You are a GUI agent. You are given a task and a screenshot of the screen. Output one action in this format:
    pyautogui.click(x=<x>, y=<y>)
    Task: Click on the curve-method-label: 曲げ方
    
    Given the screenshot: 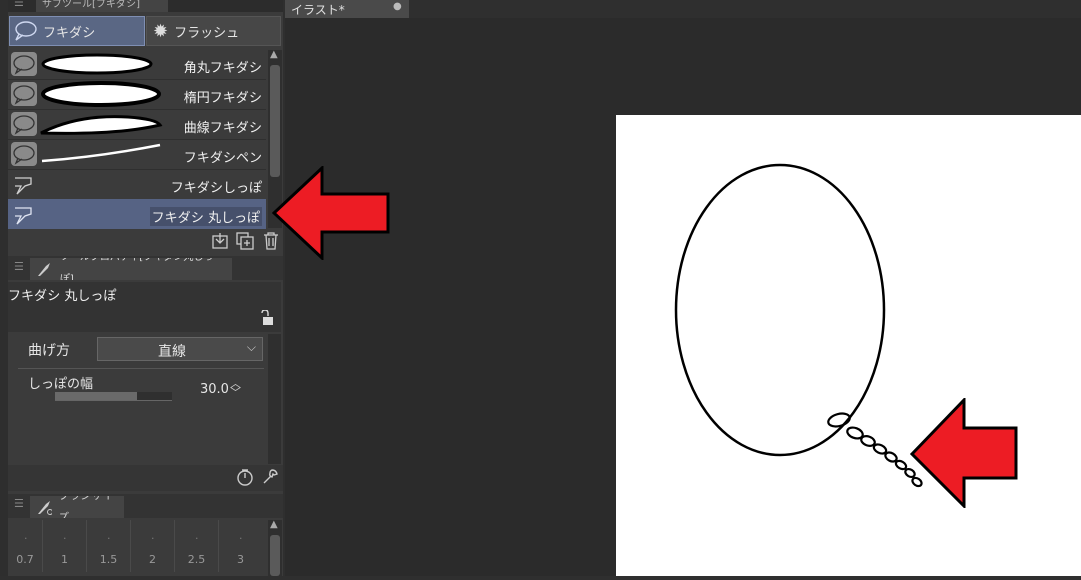 What is the action you would take?
    pyautogui.click(x=49, y=351)
    